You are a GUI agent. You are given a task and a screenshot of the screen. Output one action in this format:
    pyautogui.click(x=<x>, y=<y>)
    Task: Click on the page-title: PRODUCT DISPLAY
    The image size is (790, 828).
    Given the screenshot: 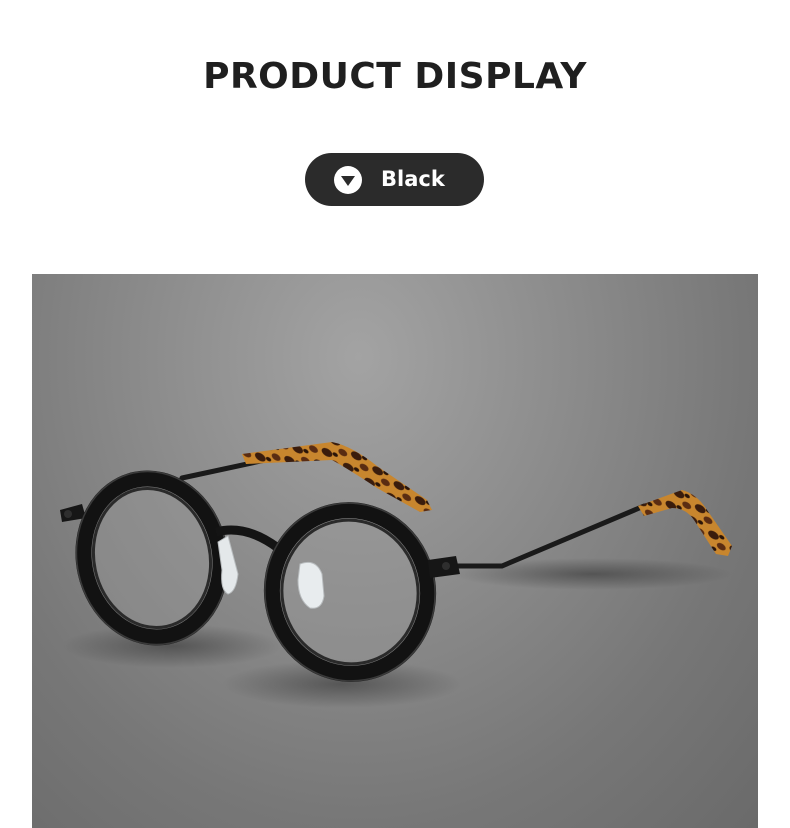 What is the action you would take?
    pyautogui.click(x=395, y=76)
    